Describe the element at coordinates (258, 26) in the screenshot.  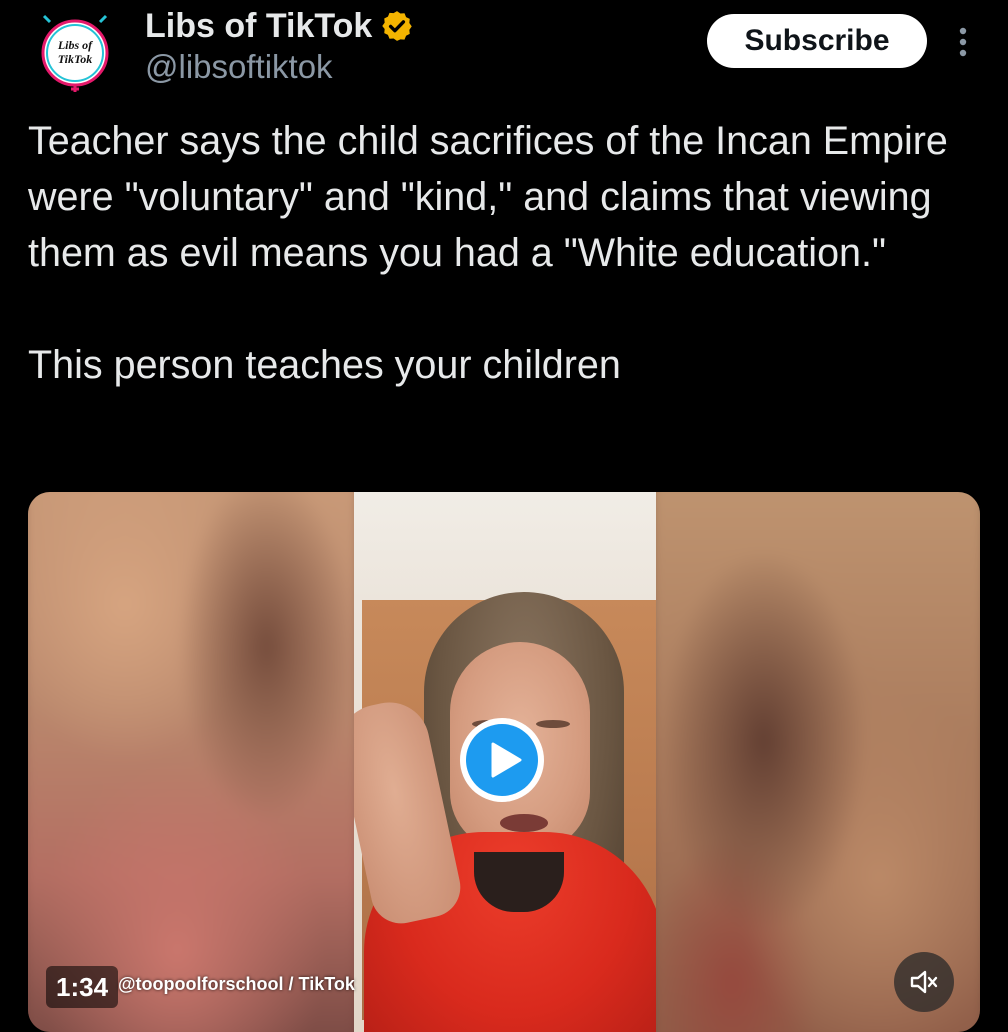
I see `author-display-name: Libs of TikTok` at that location.